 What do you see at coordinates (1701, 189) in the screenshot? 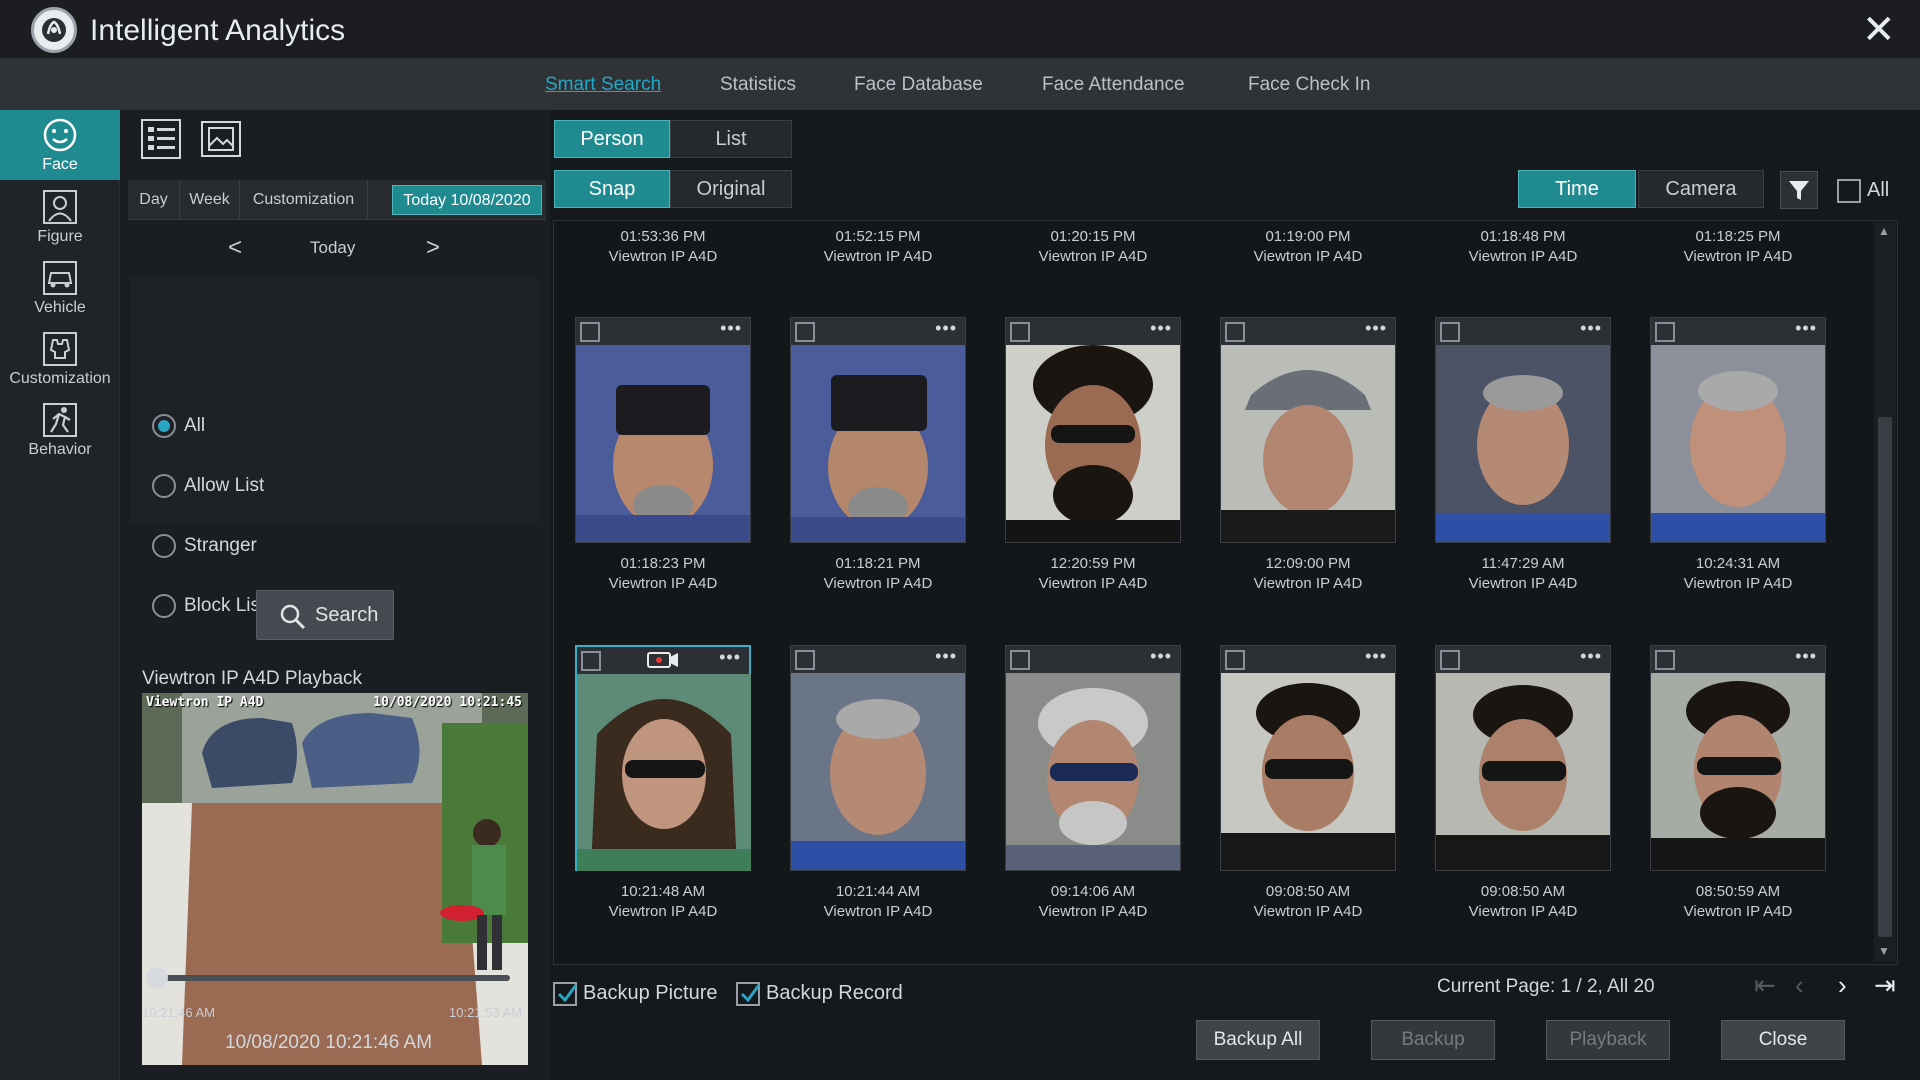
I see `sort-camera: Camera` at bounding box center [1701, 189].